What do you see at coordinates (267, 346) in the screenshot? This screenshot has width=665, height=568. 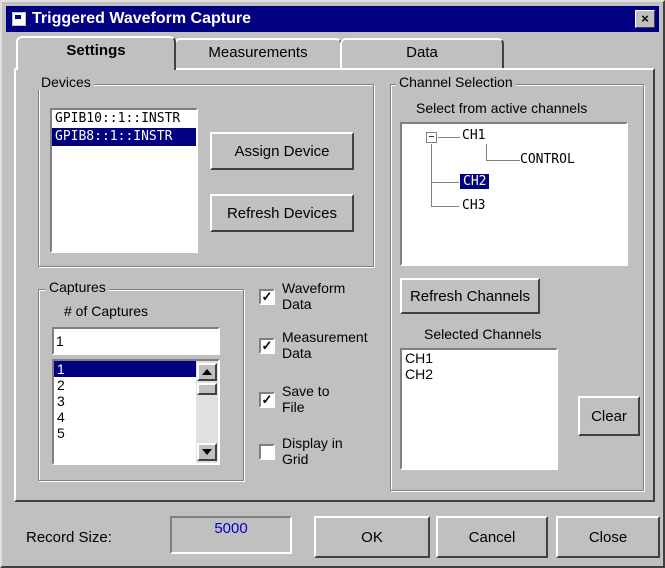 I see `measurement-data-checkbox: ✓` at bounding box center [267, 346].